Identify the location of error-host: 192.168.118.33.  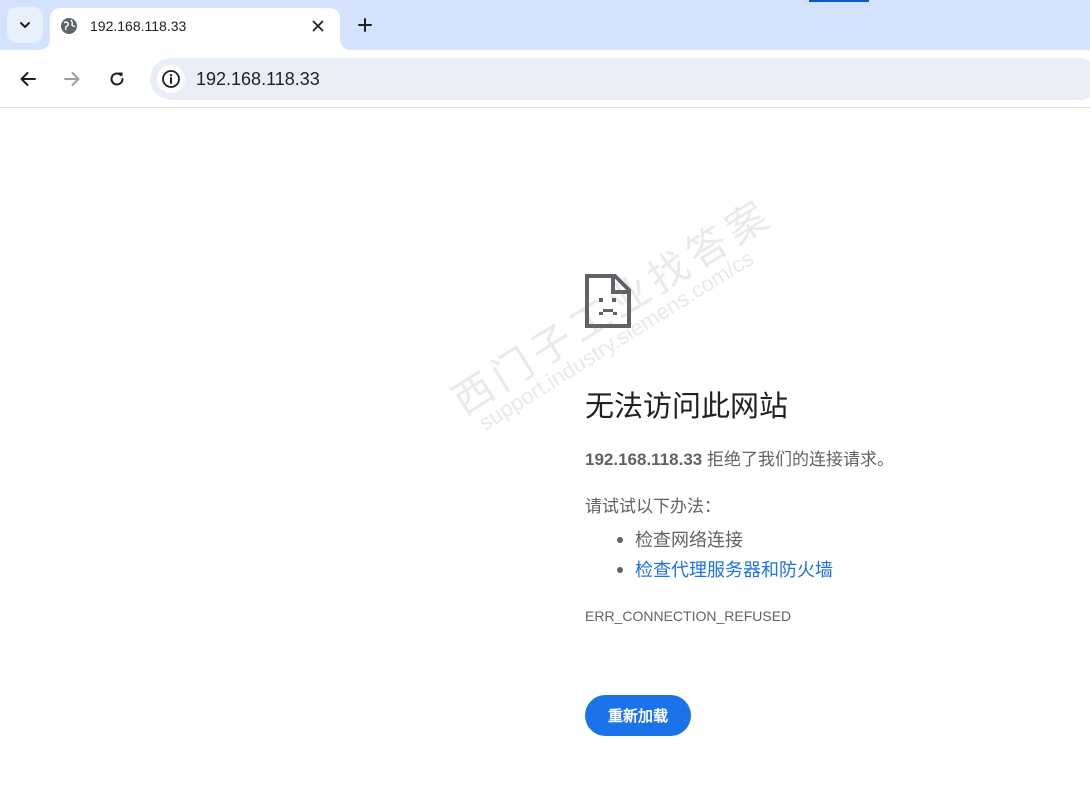
(644, 459).